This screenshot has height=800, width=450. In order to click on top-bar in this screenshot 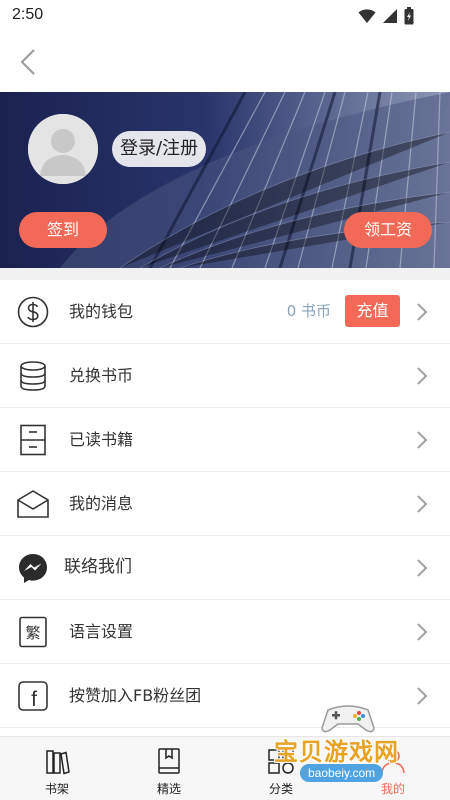, I will do `click(225, 63)`.